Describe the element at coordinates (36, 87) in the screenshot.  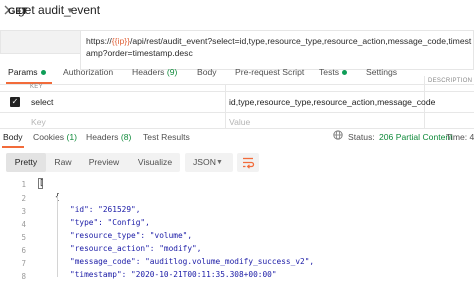
I see `key-column-header: KEY` at that location.